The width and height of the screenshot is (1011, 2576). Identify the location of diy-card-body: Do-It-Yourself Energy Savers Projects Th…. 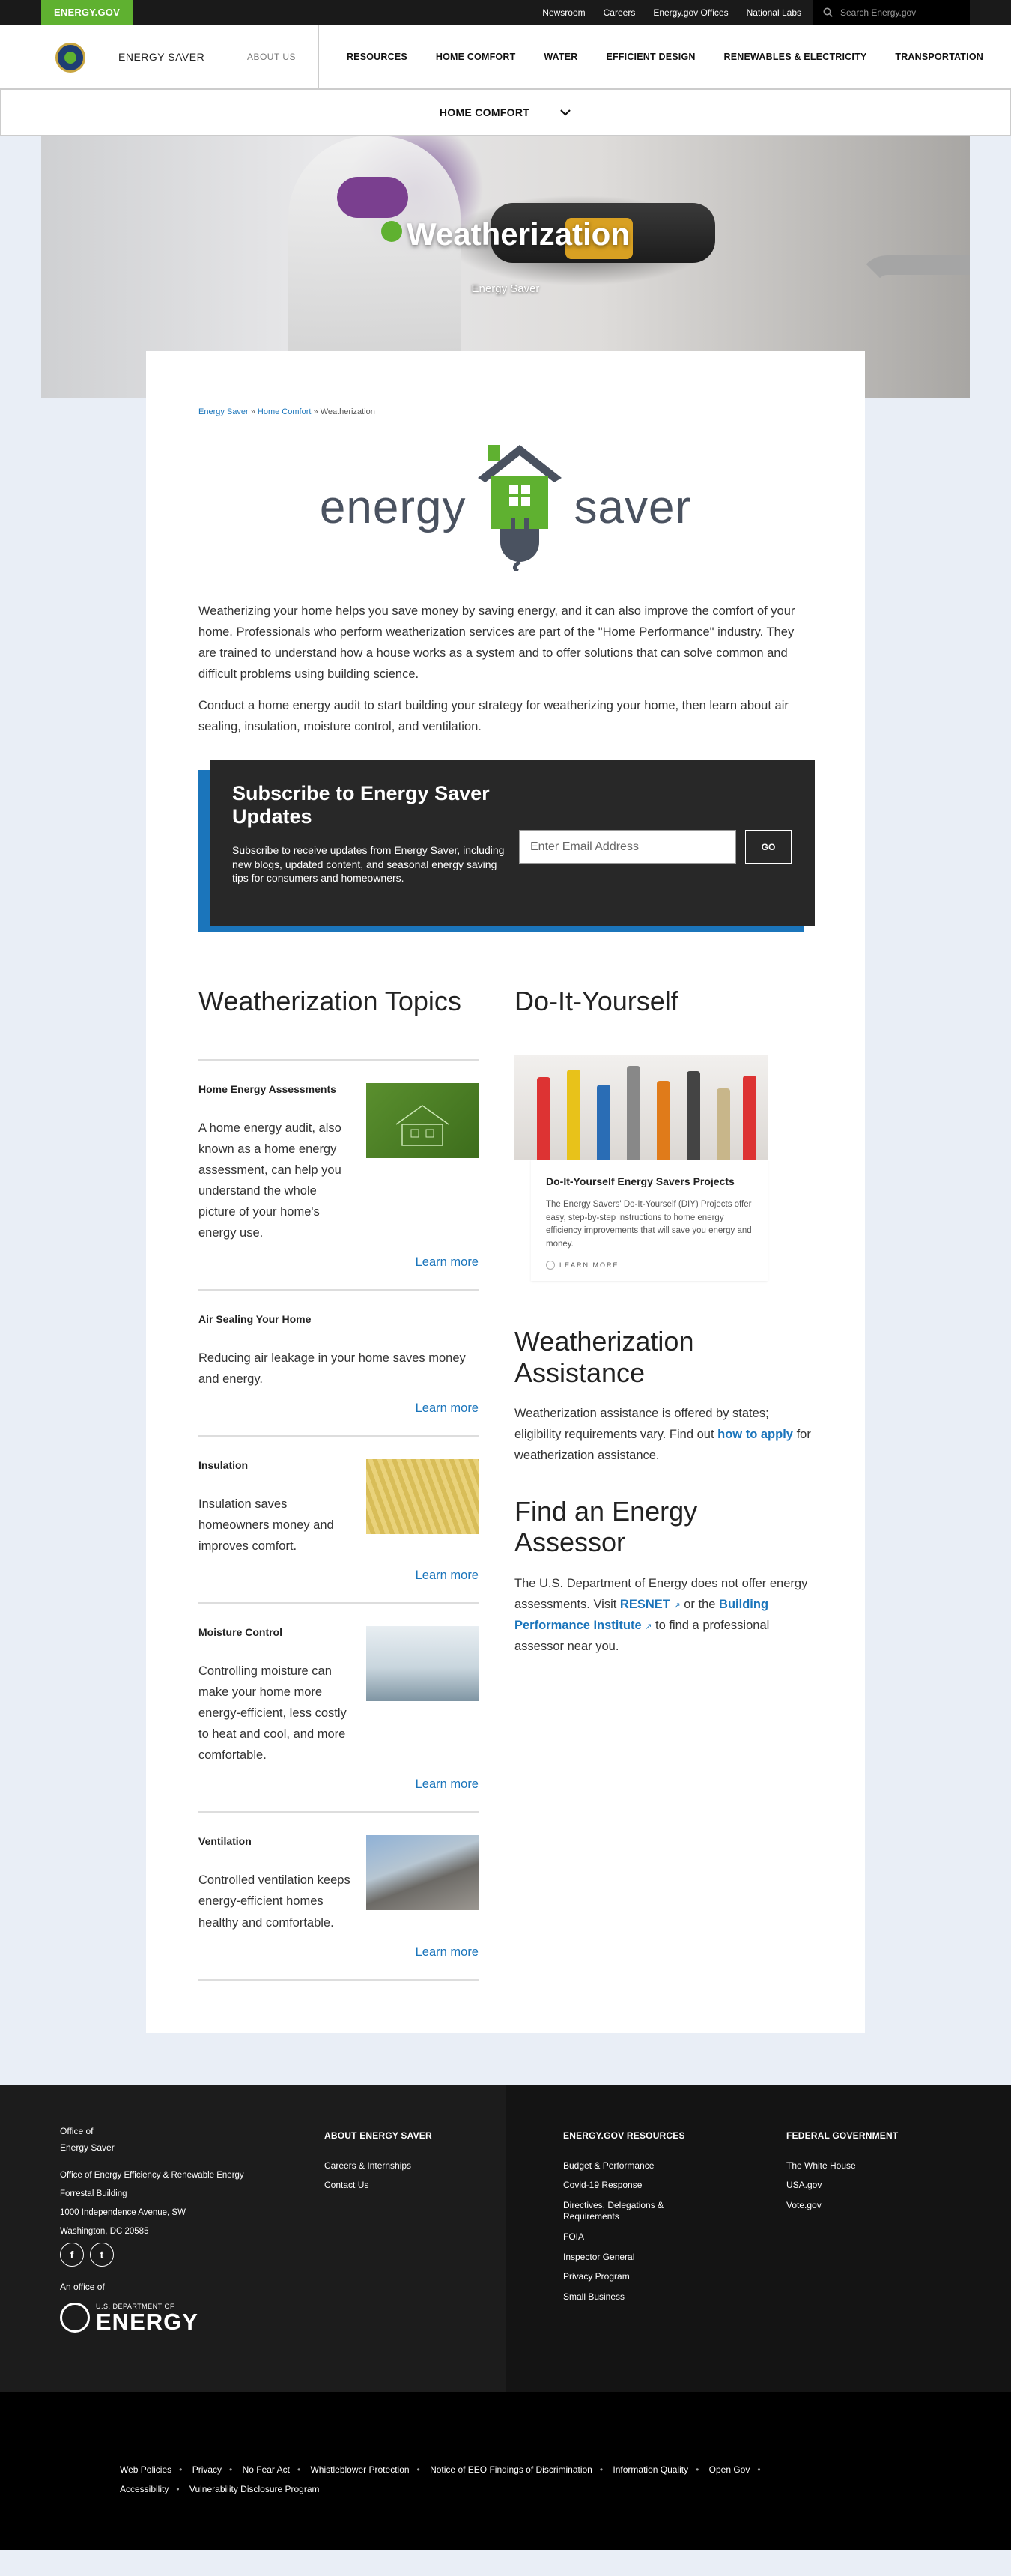
(649, 1220).